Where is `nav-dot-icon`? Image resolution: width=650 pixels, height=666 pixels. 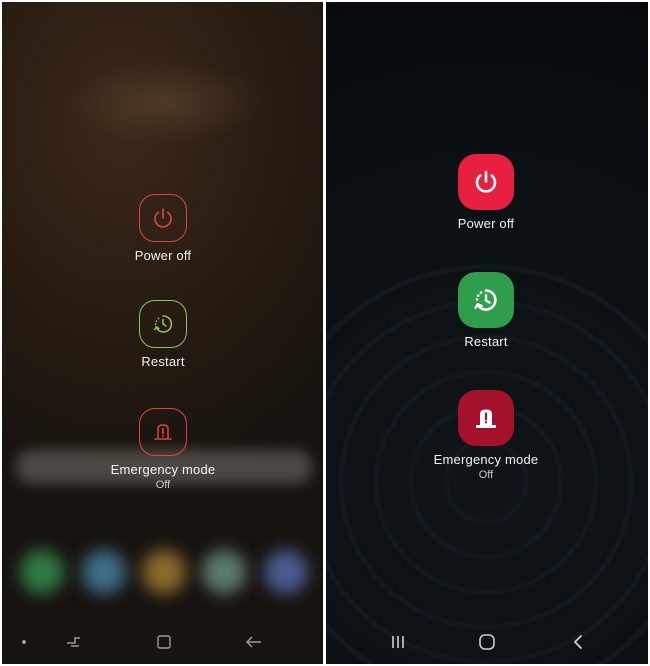 nav-dot-icon is located at coordinates (24, 642).